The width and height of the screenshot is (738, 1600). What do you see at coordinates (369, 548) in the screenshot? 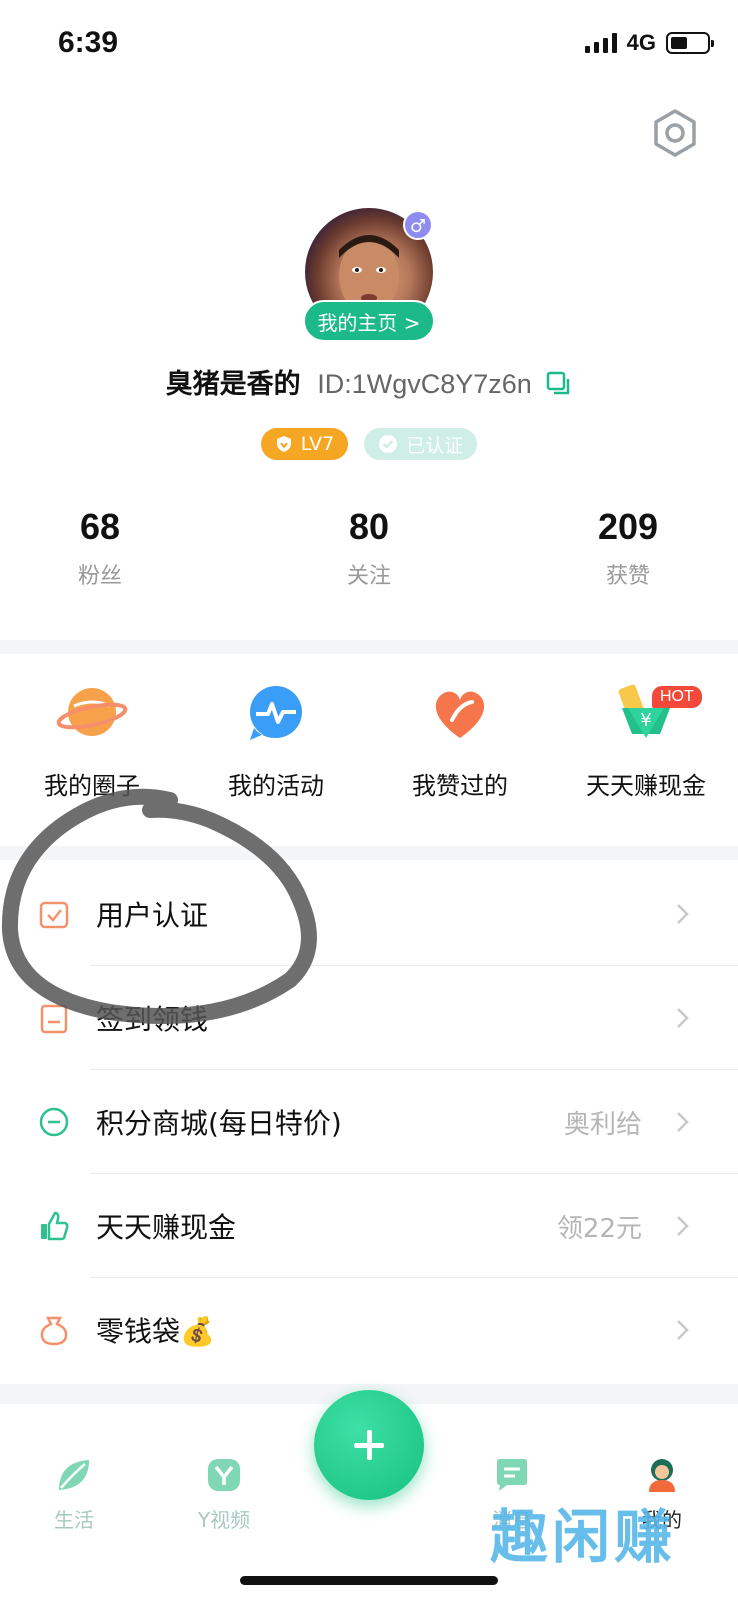
I see `stat-following: 80 关注` at bounding box center [369, 548].